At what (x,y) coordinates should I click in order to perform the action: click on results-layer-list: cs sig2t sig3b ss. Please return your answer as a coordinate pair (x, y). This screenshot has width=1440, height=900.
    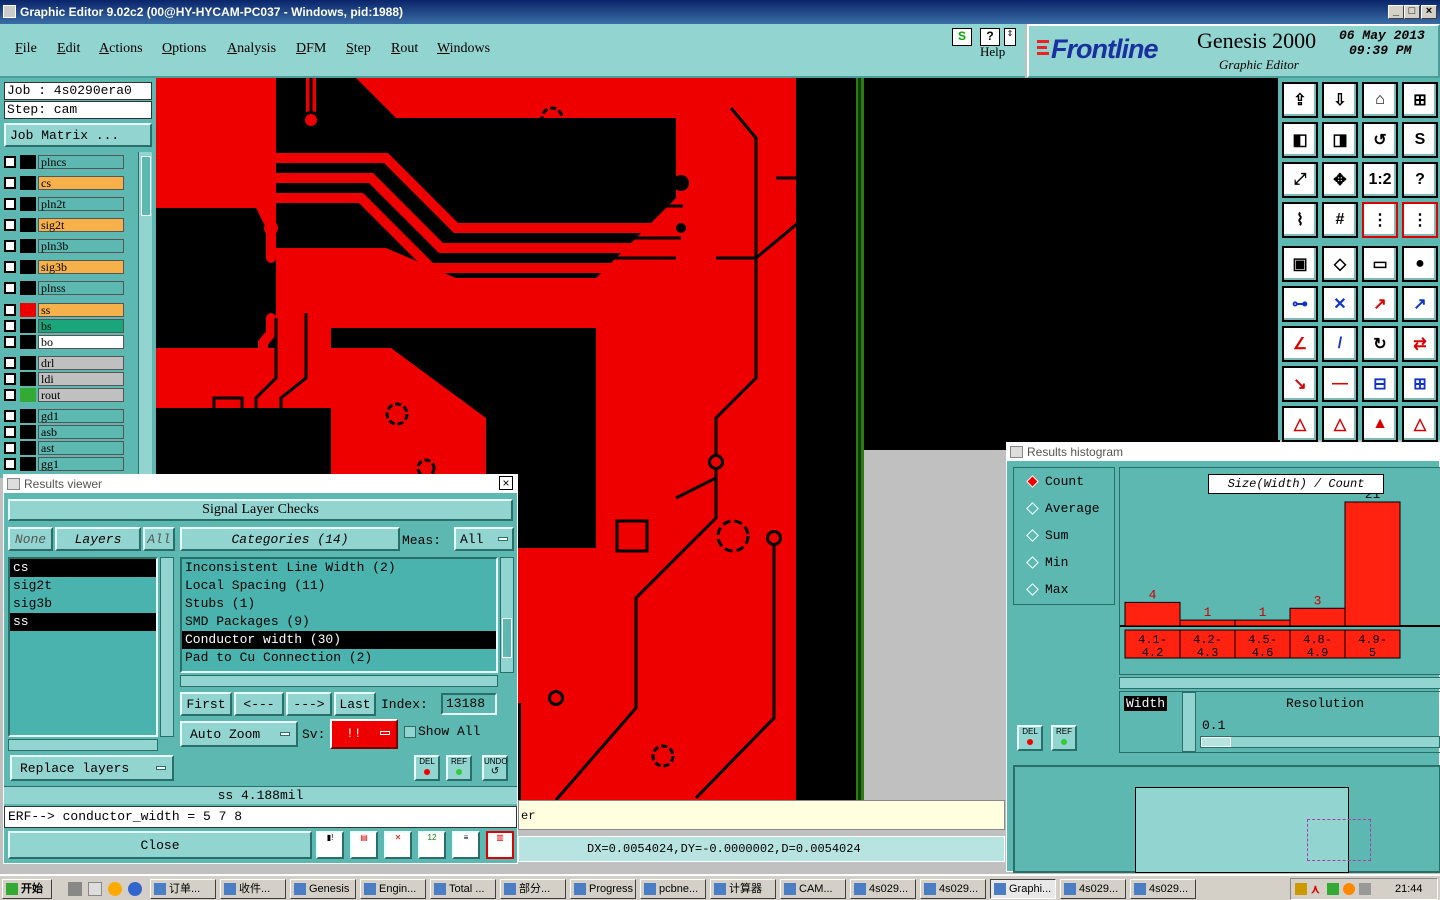
    Looking at the image, I should click on (83, 647).